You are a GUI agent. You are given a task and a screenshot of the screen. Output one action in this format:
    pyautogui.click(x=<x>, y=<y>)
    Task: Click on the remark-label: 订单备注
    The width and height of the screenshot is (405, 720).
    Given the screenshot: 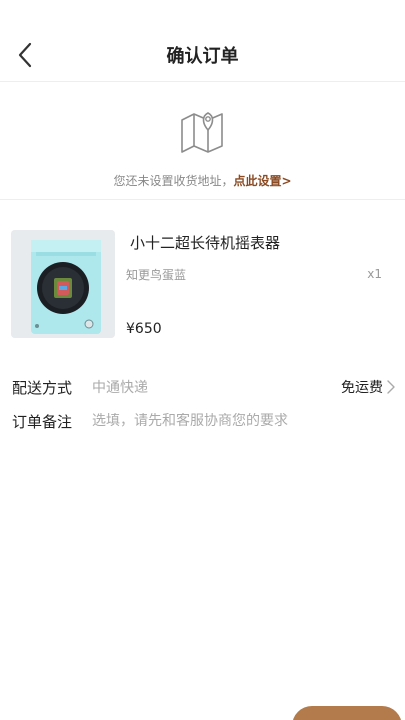 What is the action you would take?
    pyautogui.click(x=42, y=421)
    